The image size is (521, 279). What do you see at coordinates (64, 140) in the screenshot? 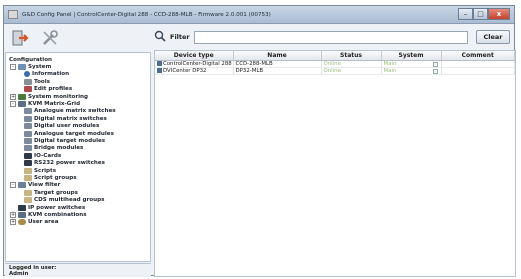
I see `tree-item: Digital target modules` at bounding box center [64, 140].